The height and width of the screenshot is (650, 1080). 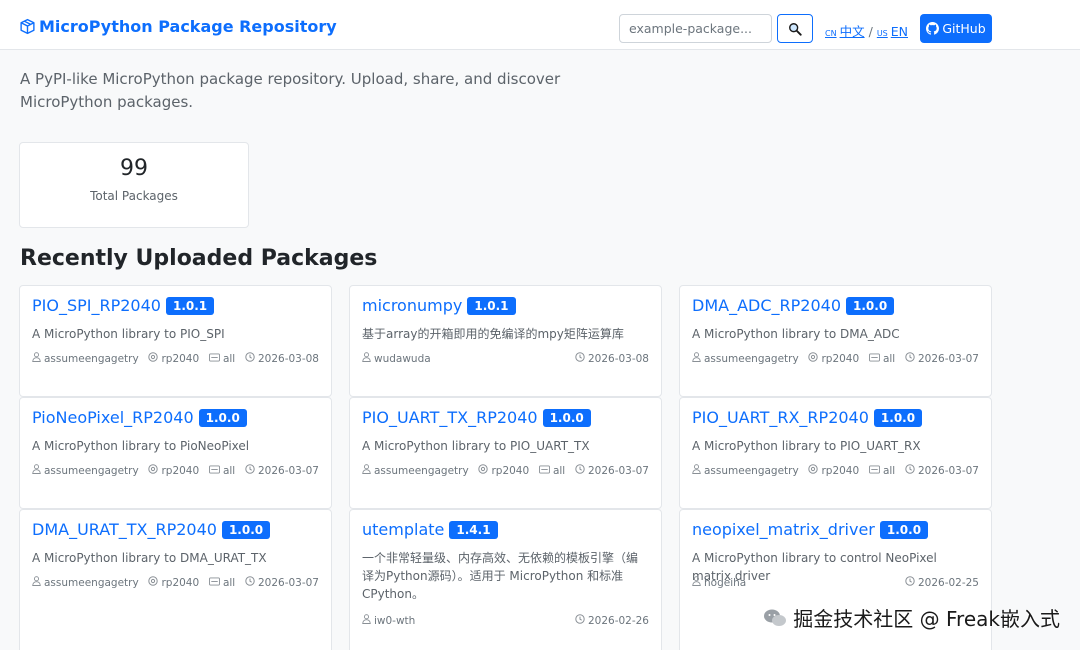 I want to click on package-name-link: PioNeoPixel_RP2040, so click(x=113, y=417).